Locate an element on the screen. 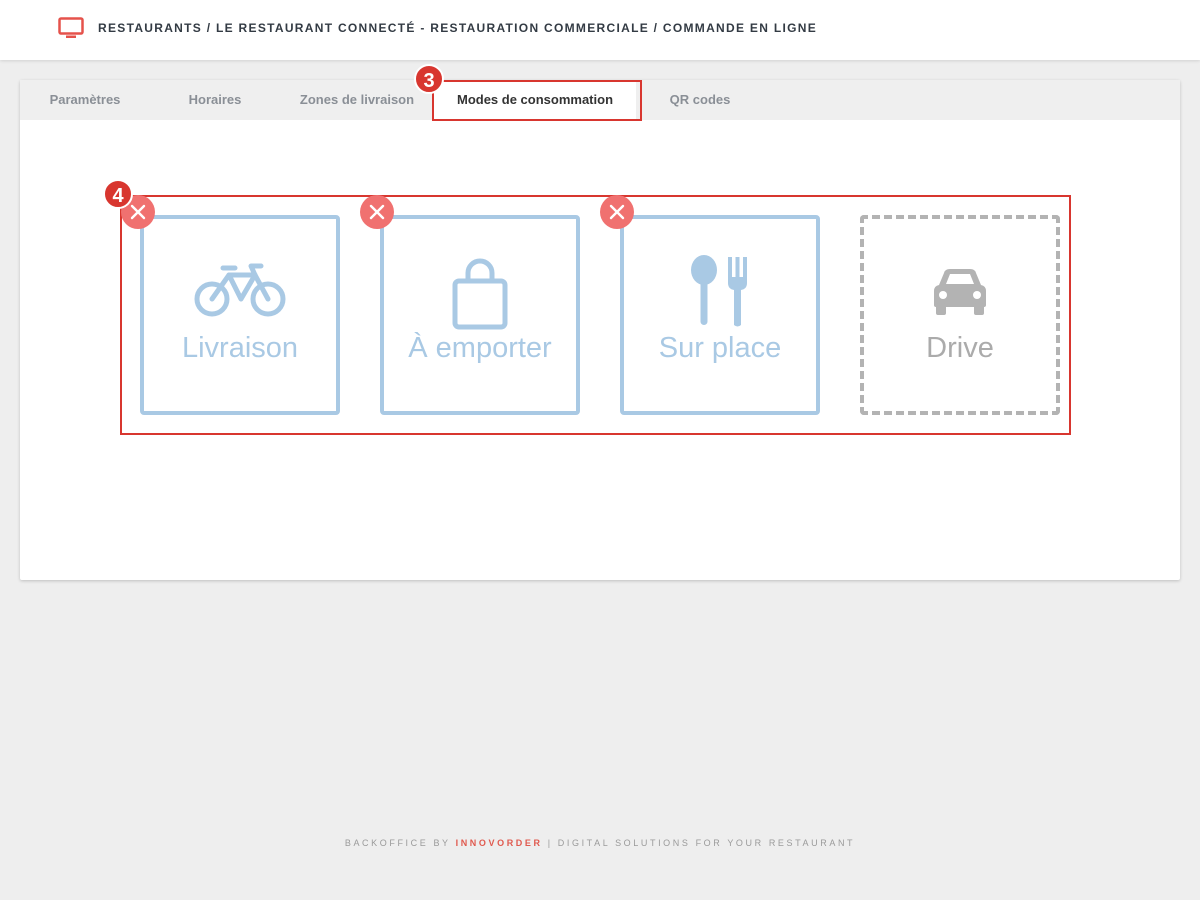 The image size is (1200, 900). tab-zones-de-livraison: Zones de livraison is located at coordinates (357, 100).